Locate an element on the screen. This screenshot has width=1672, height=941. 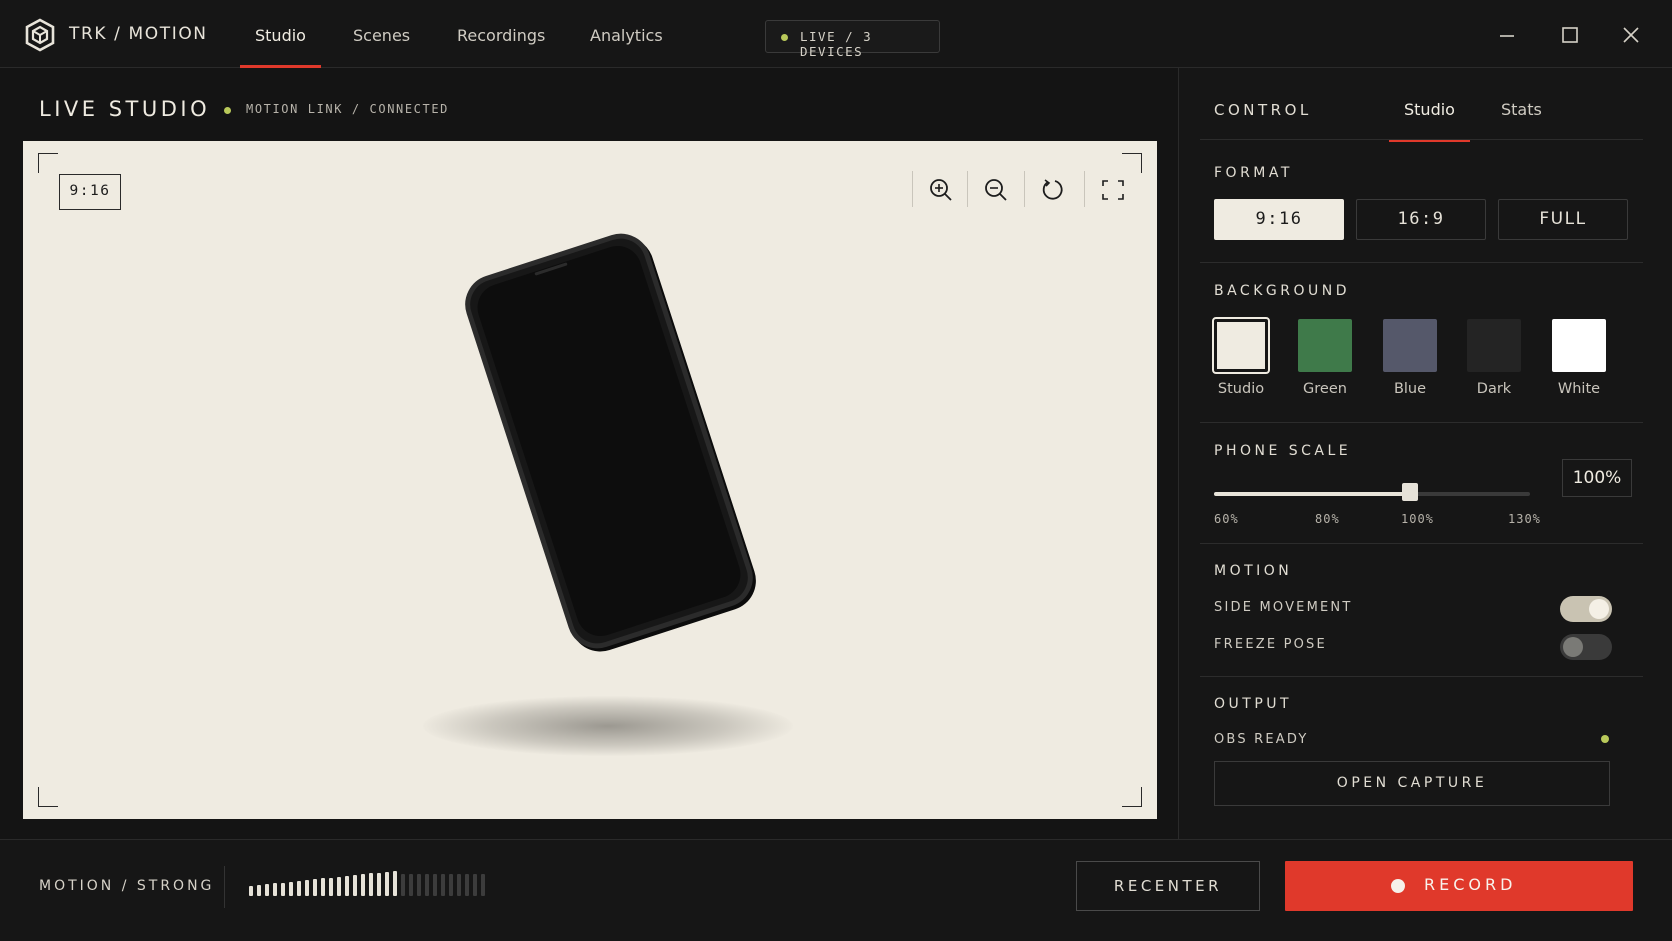
active-tab-indicator is located at coordinates (280, 66).